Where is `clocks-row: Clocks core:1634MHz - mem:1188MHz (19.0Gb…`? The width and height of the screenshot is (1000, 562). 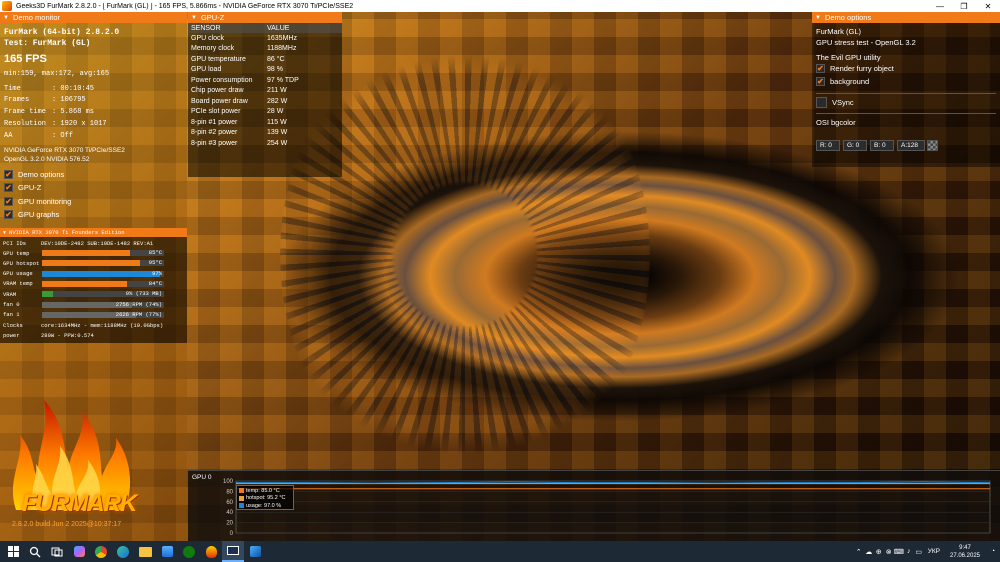
clocks-row: Clocks core:1634MHz - mem:1188MHz (19.0Gb… is located at coordinates (83, 325).